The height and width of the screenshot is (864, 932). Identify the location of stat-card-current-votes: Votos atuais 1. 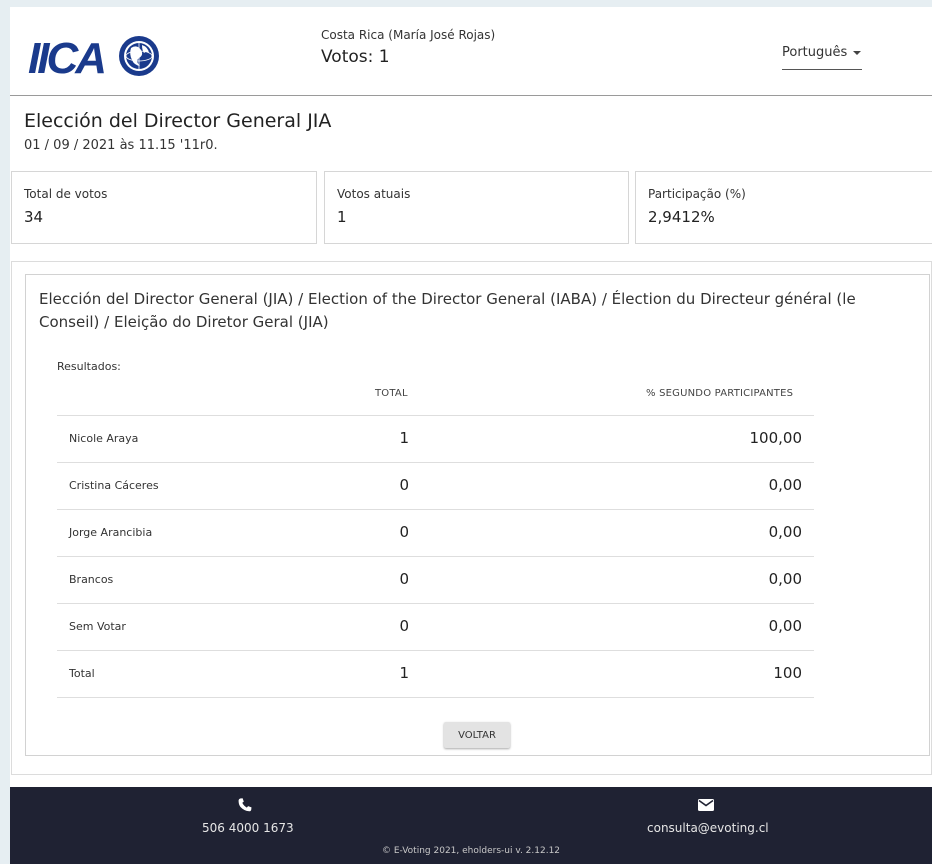
(476, 207).